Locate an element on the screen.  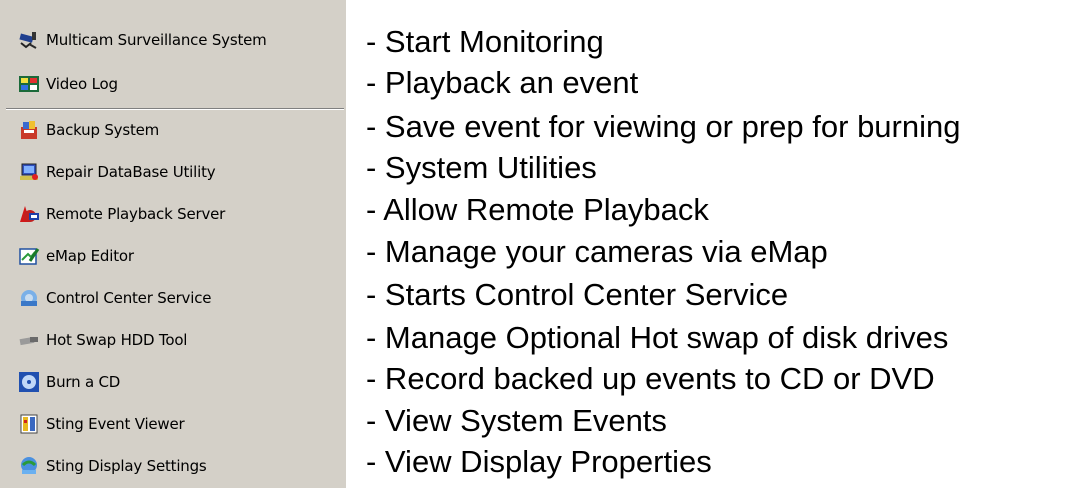
menu-item-label: Video Log is located at coordinates (82, 84).